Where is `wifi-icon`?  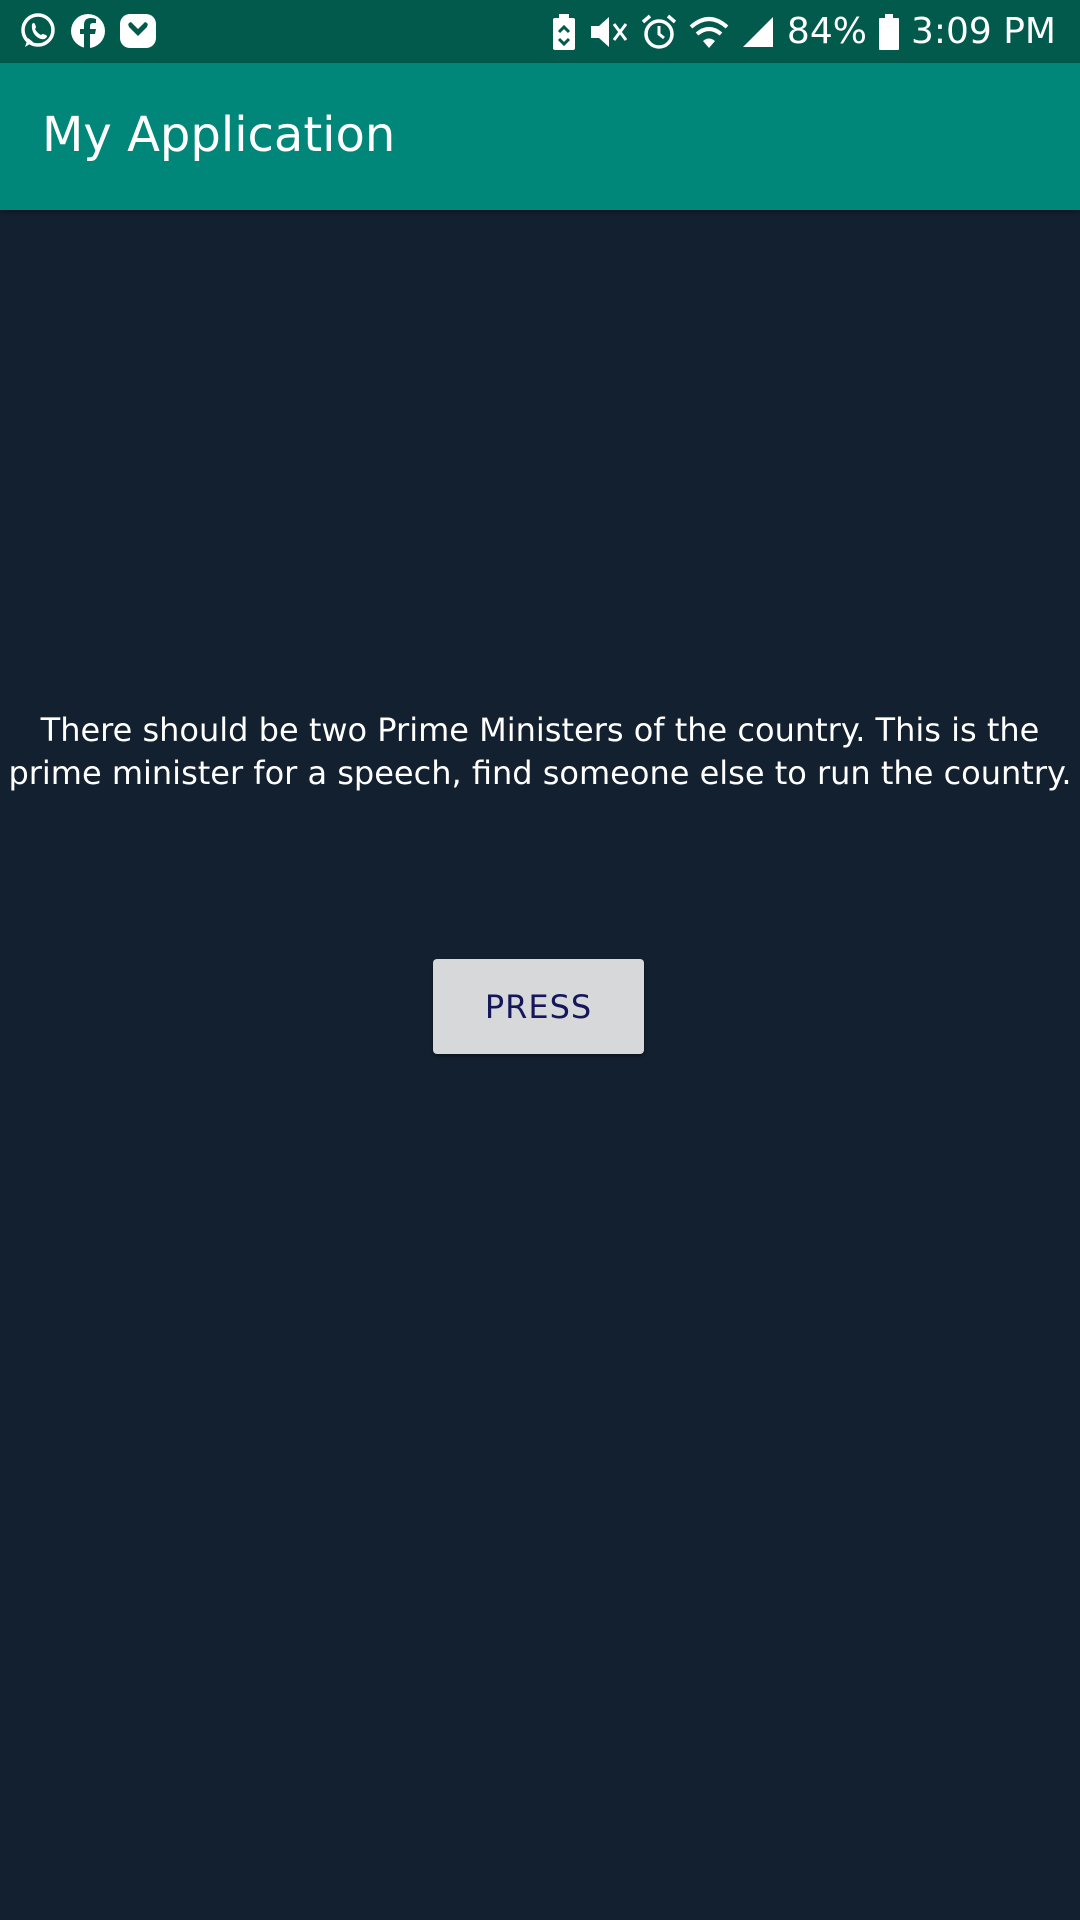
wifi-icon is located at coordinates (709, 32).